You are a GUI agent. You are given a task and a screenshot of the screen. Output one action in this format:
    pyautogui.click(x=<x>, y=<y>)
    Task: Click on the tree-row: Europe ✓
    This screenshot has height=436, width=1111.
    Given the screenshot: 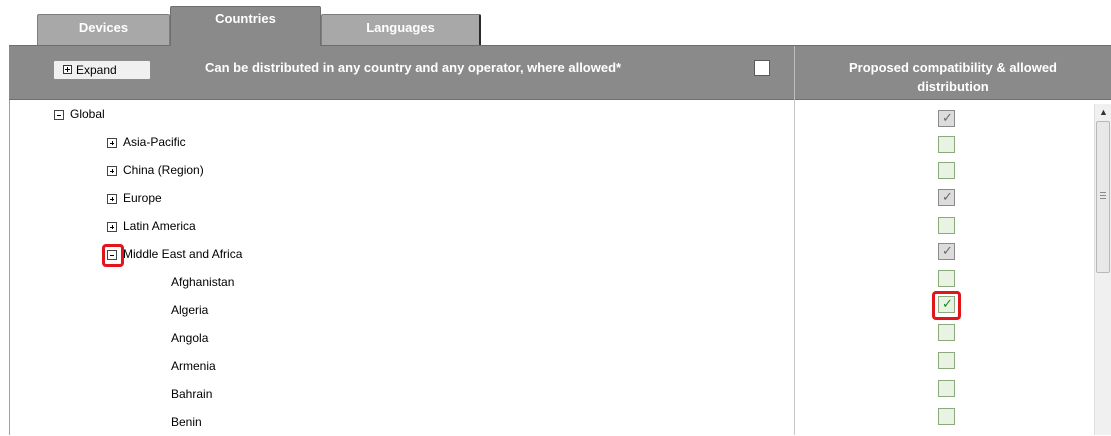 What is the action you would take?
    pyautogui.click(x=482, y=198)
    